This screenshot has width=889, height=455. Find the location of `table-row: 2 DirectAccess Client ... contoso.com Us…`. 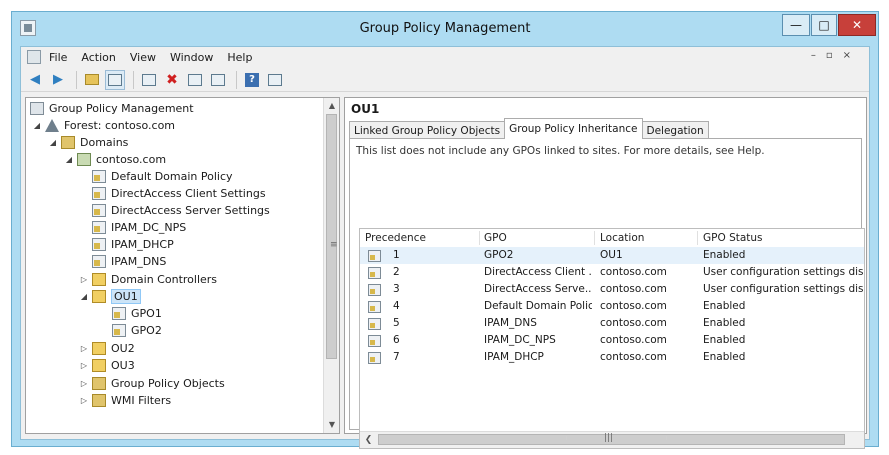

table-row: 2 DirectAccess Client ... contoso.com Us… is located at coordinates (612, 272).